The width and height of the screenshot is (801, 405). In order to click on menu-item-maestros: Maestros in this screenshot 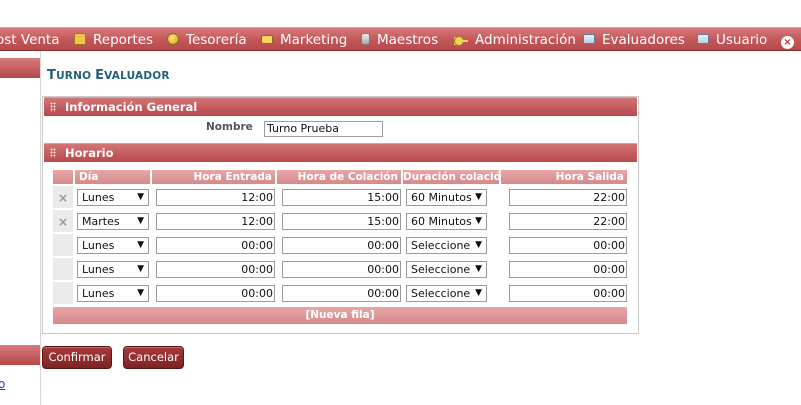, I will do `click(399, 40)`.